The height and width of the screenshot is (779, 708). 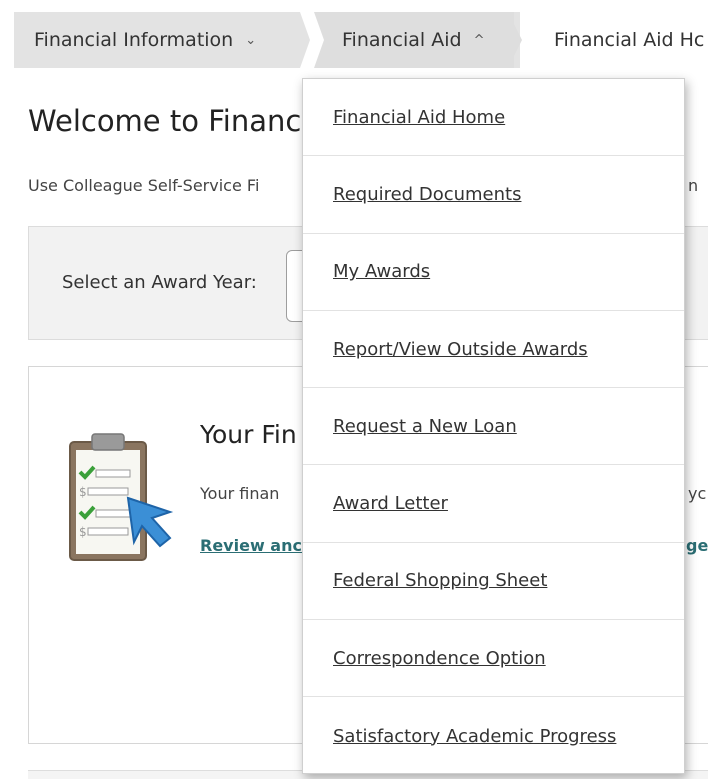 What do you see at coordinates (121, 497) in the screenshot?
I see `clipboard-checklist-icon: $ $` at bounding box center [121, 497].